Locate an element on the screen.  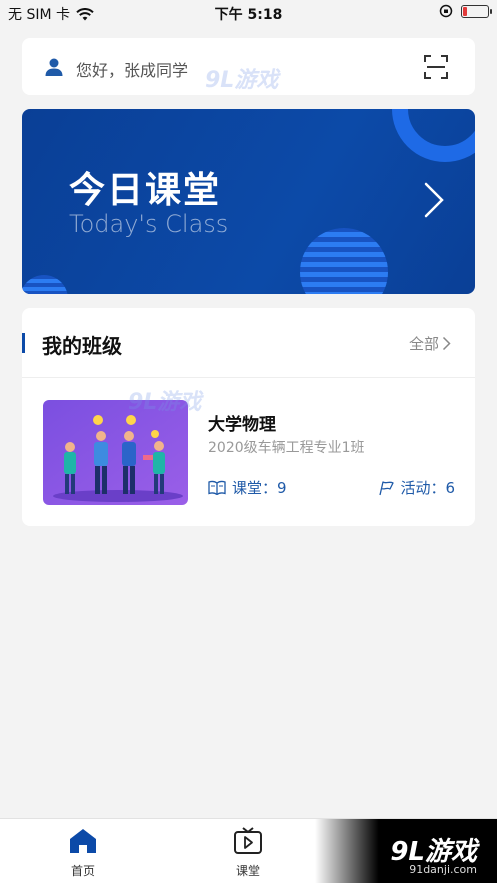
home-icon is located at coordinates (83, 841).